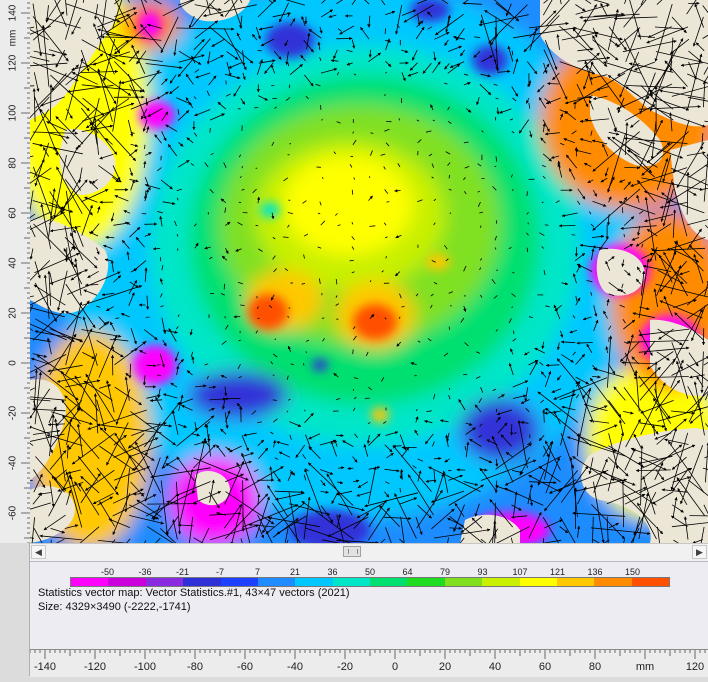  Describe the element at coordinates (633, 572) in the screenshot. I see `legend-value: 150` at that location.